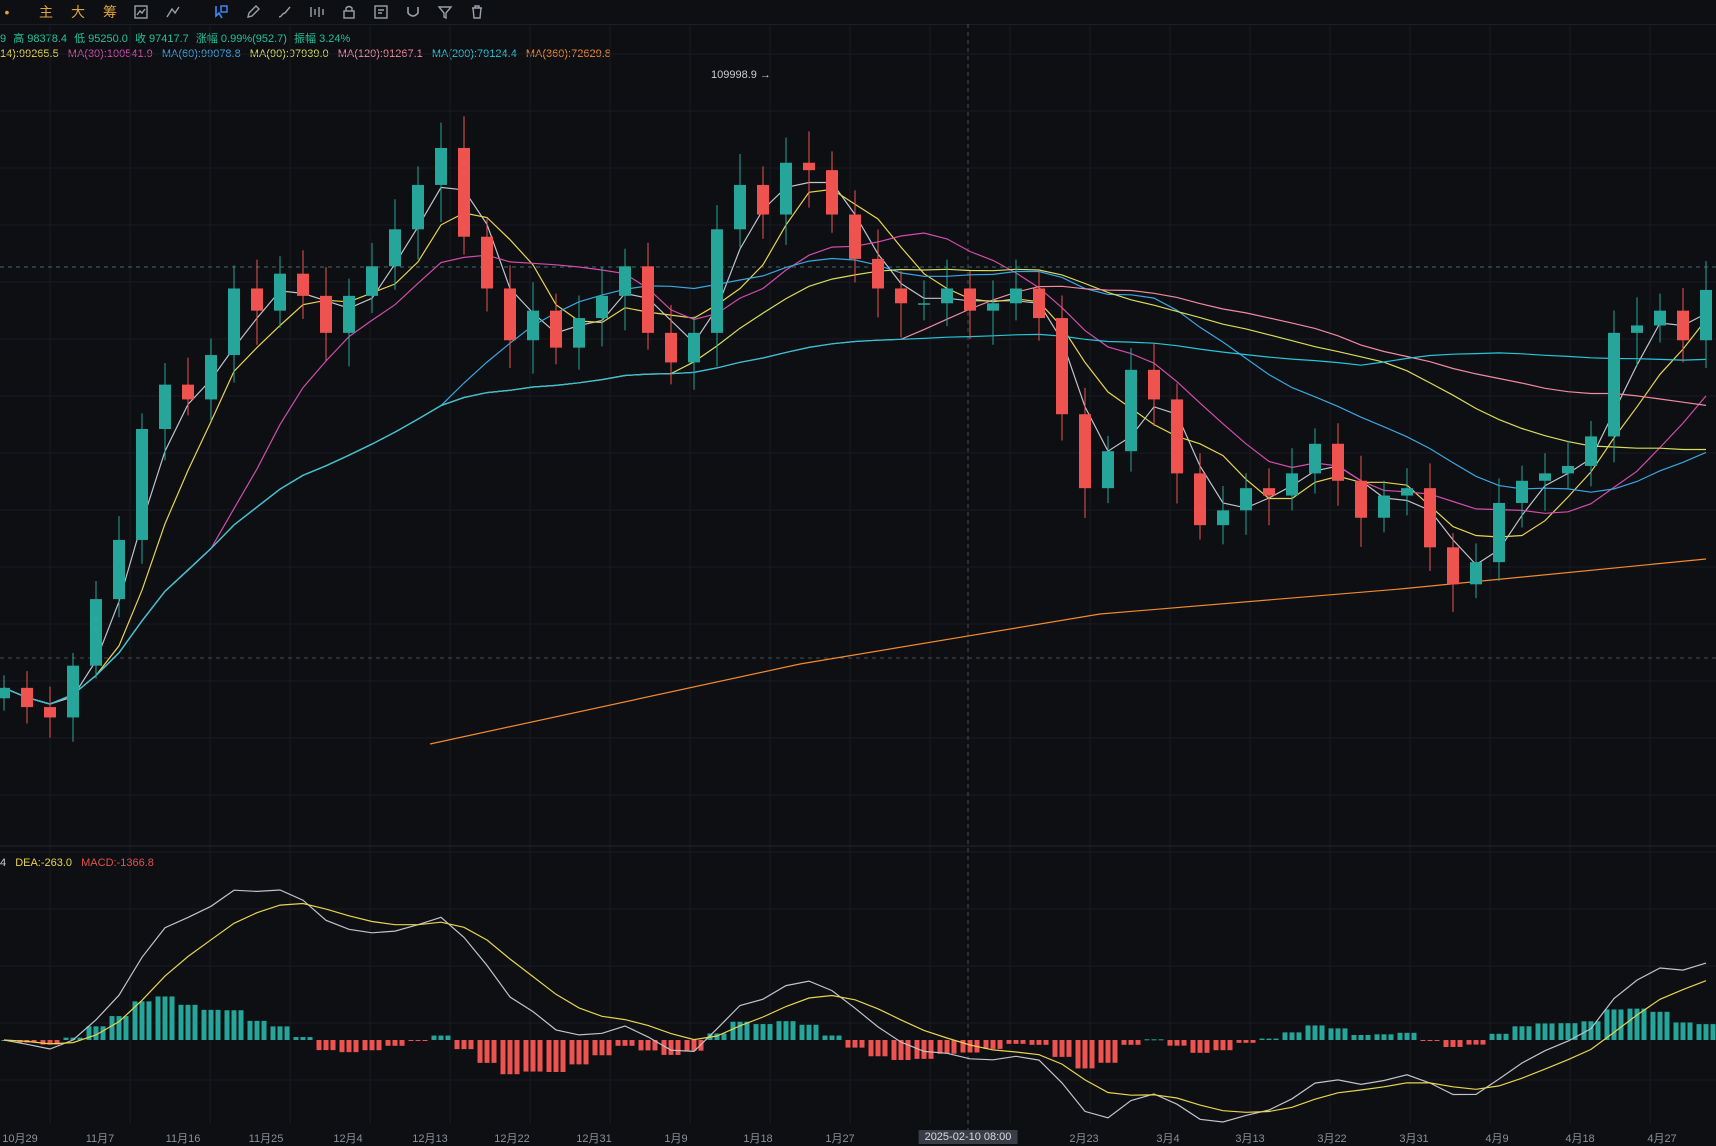 This screenshot has height=1146, width=1716. I want to click on large-button: 大, so click(78, 12).